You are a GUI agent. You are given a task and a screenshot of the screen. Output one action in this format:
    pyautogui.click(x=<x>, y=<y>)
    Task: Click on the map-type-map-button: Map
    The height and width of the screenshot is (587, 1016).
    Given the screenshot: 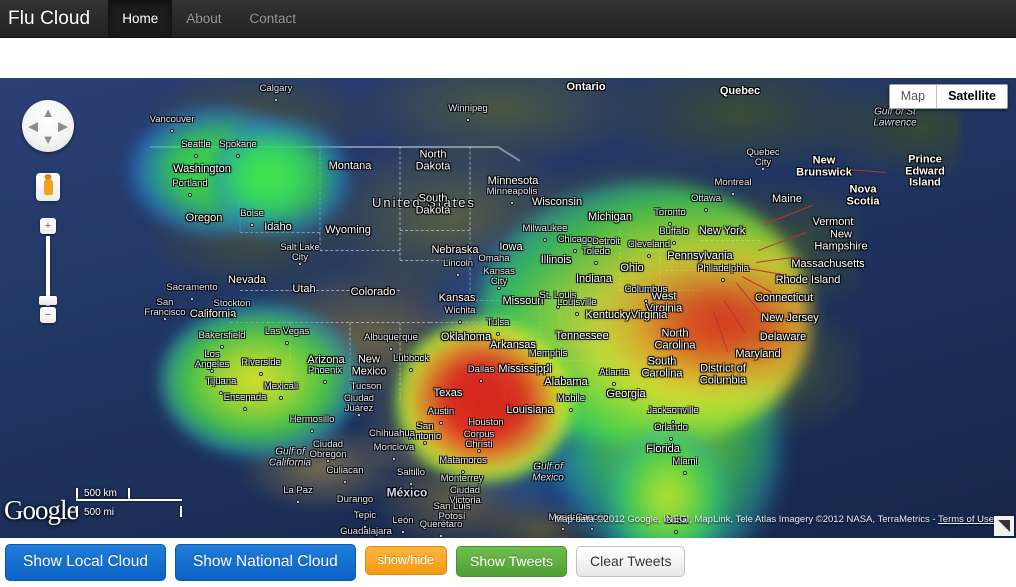 What is the action you would take?
    pyautogui.click(x=913, y=96)
    